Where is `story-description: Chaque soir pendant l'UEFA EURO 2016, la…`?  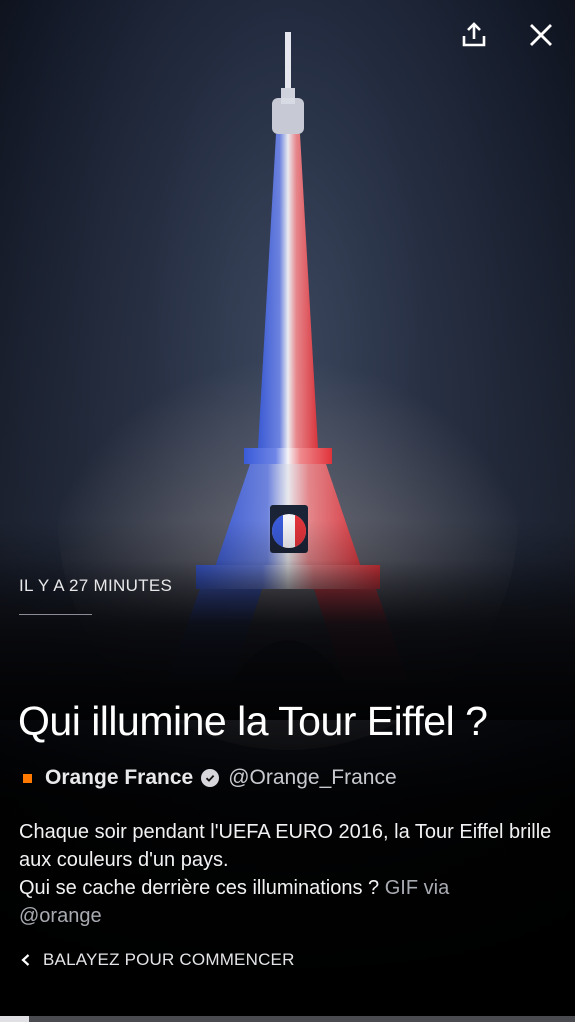
story-description: Chaque soir pendant l'UEFA EURO 2016, la… is located at coordinates (289, 874).